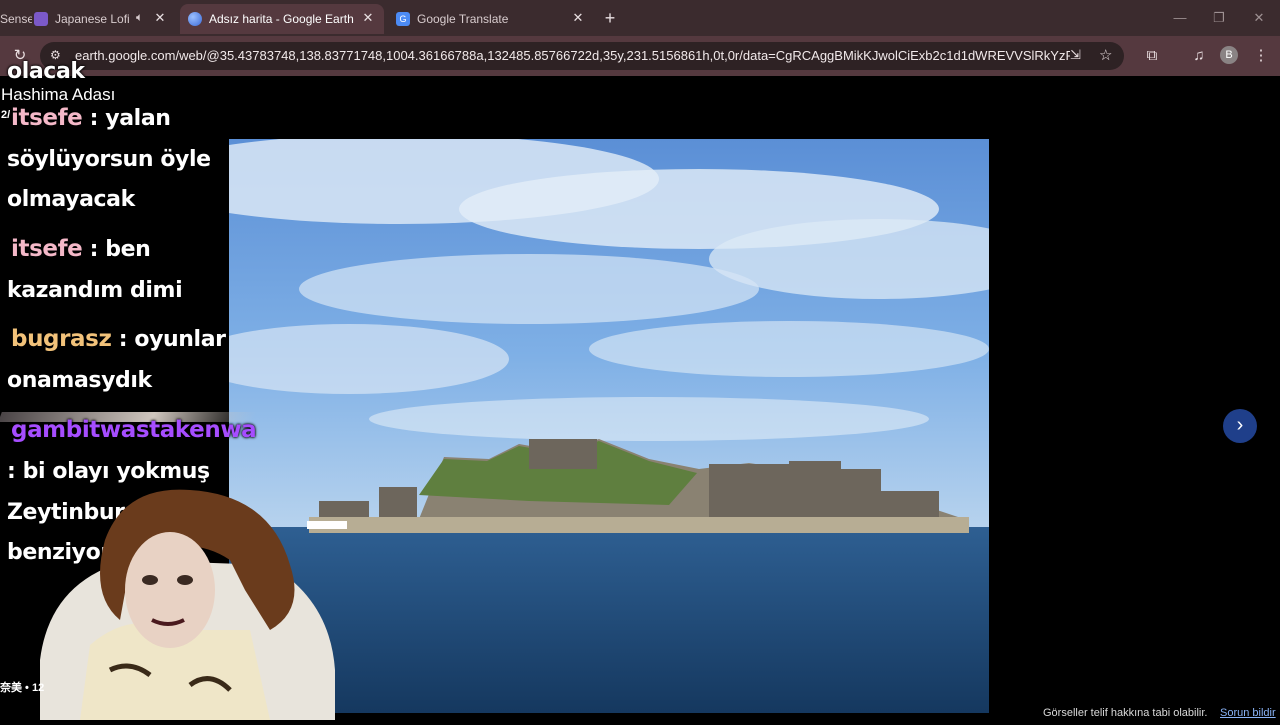 This screenshot has height=725, width=1280. I want to click on chat-text: : oyunlar, so click(168, 339).